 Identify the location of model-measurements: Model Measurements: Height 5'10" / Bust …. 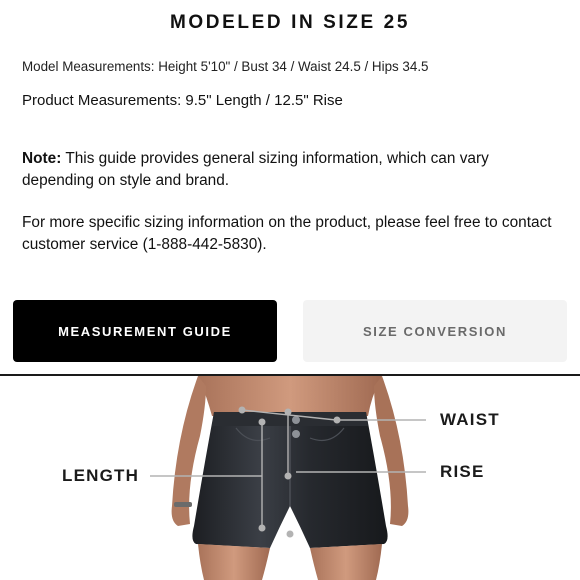
(225, 66).